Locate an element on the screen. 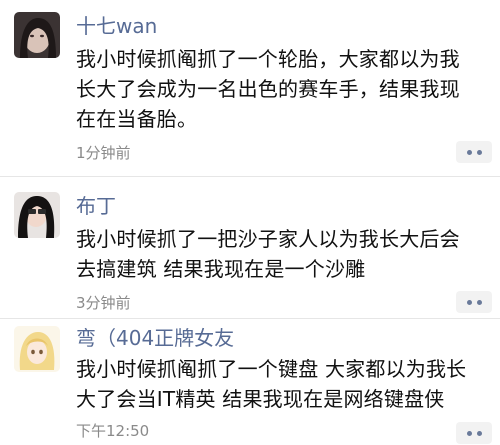  comment-text-line: 去搞建筑 结果我现在是一个沙雕 is located at coordinates (221, 269).